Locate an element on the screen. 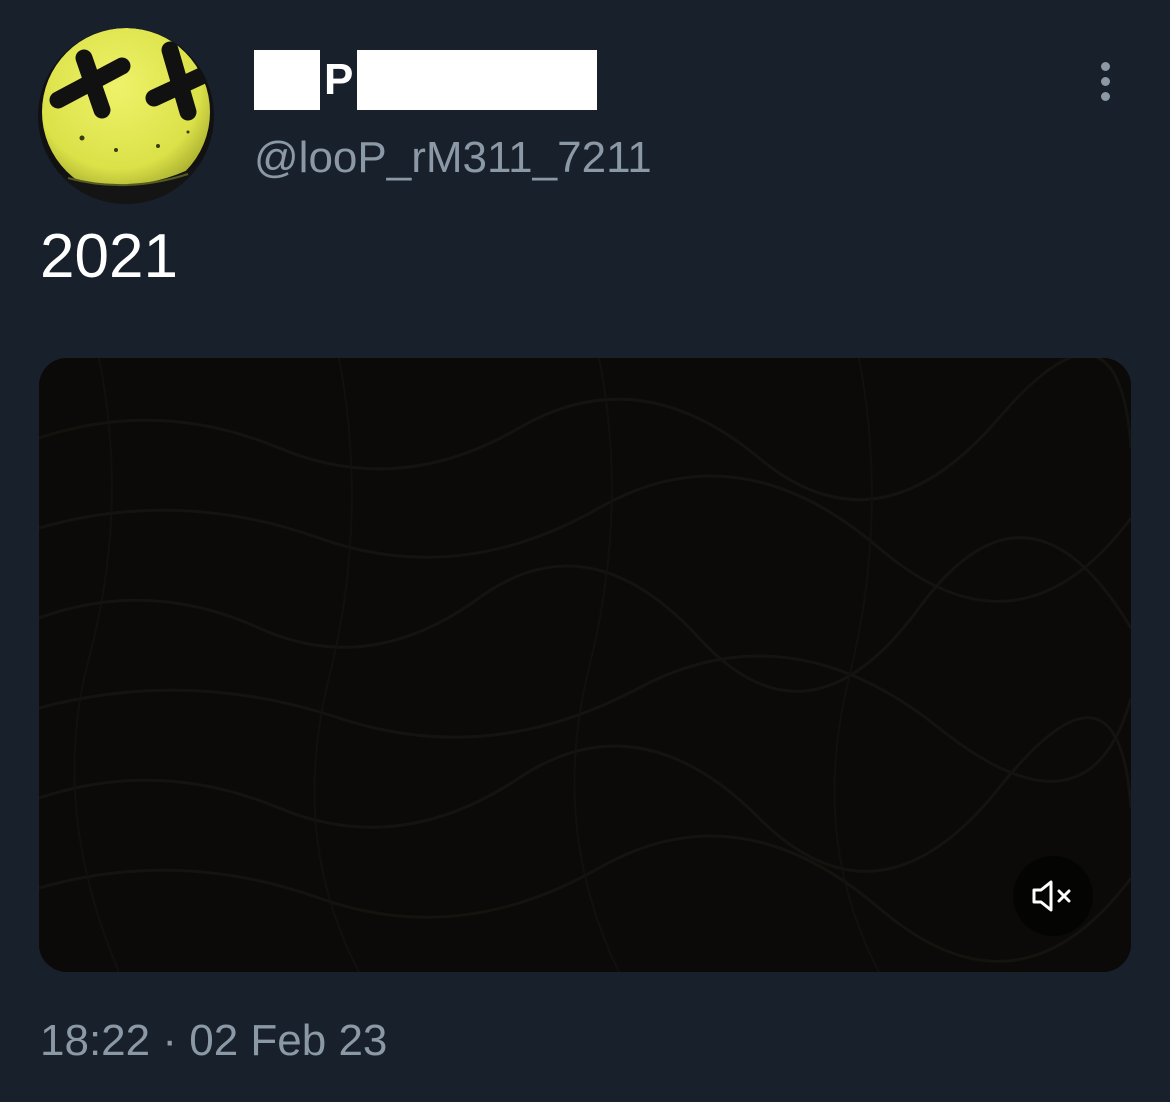  speaker-muted-icon is located at coordinates (1051, 896).